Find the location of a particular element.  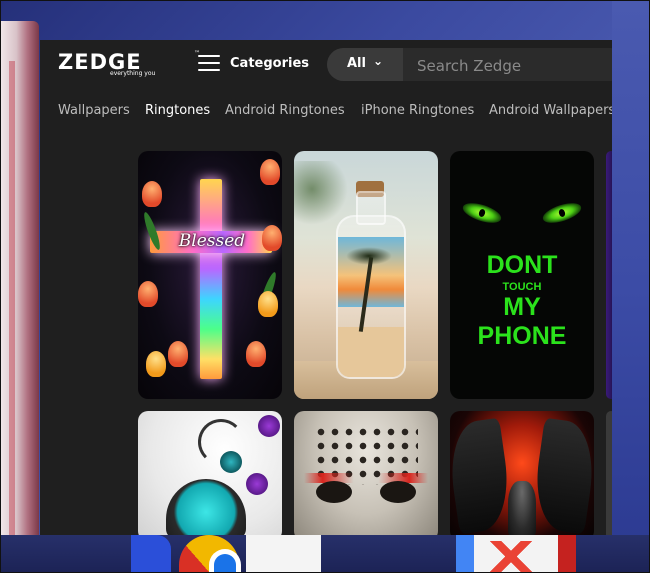

background-window-left is located at coordinates (20, 281).